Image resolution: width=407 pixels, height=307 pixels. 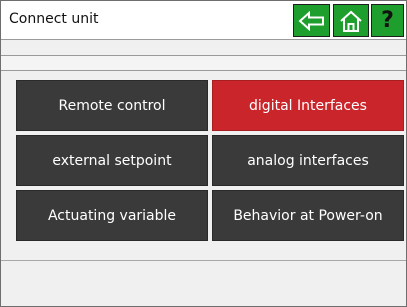 I want to click on menu-button-label: Actuating variable, so click(x=112, y=215).